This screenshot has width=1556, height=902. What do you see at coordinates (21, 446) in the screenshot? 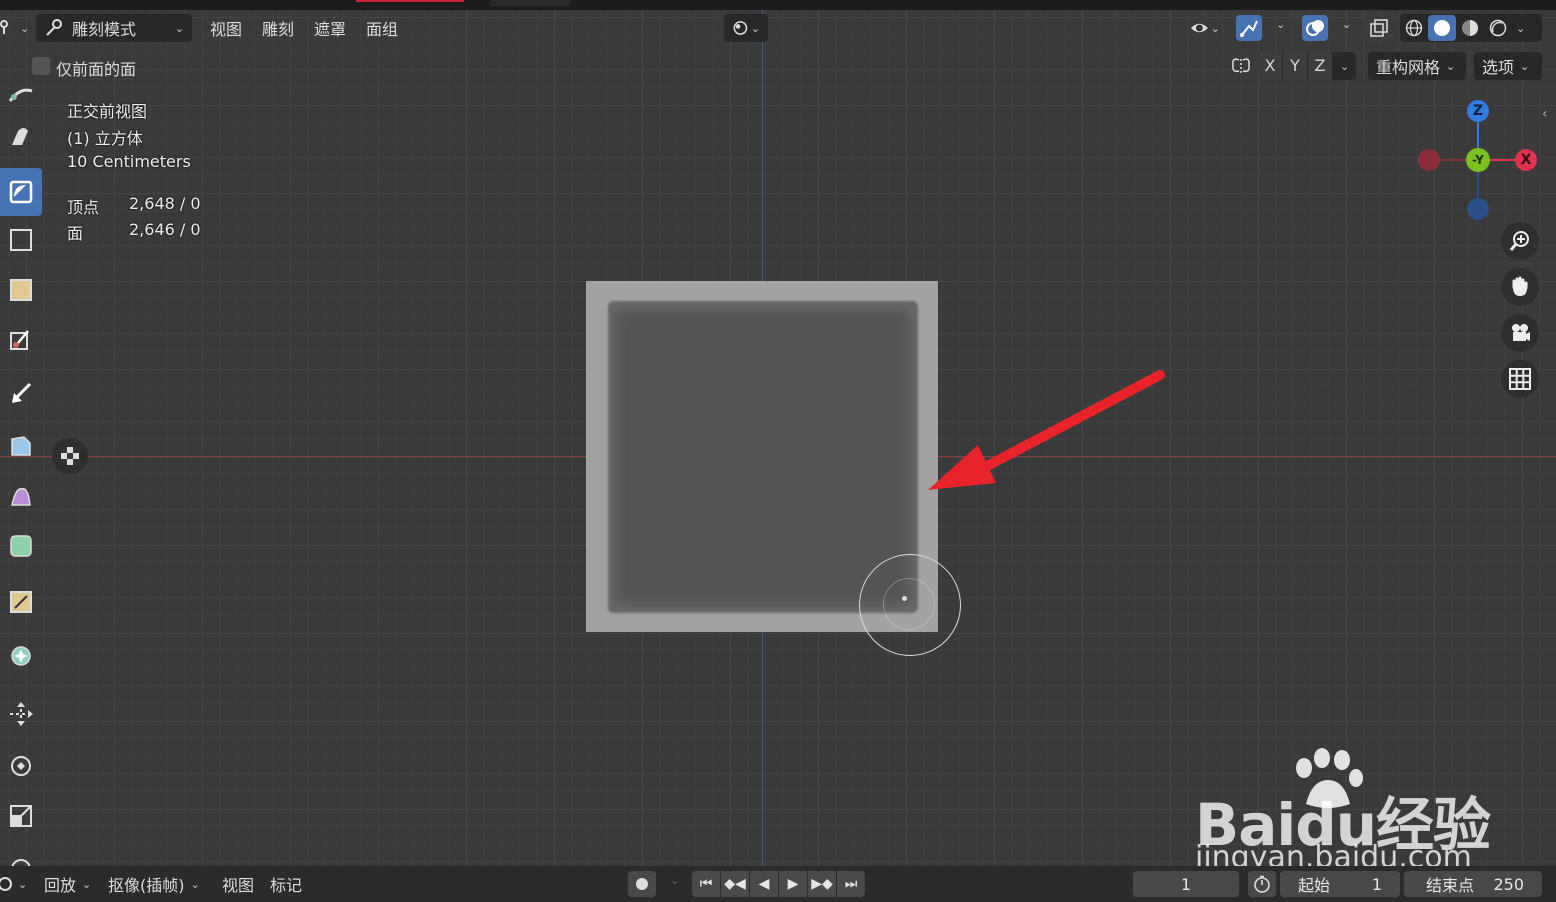
I see `tool-grab` at bounding box center [21, 446].